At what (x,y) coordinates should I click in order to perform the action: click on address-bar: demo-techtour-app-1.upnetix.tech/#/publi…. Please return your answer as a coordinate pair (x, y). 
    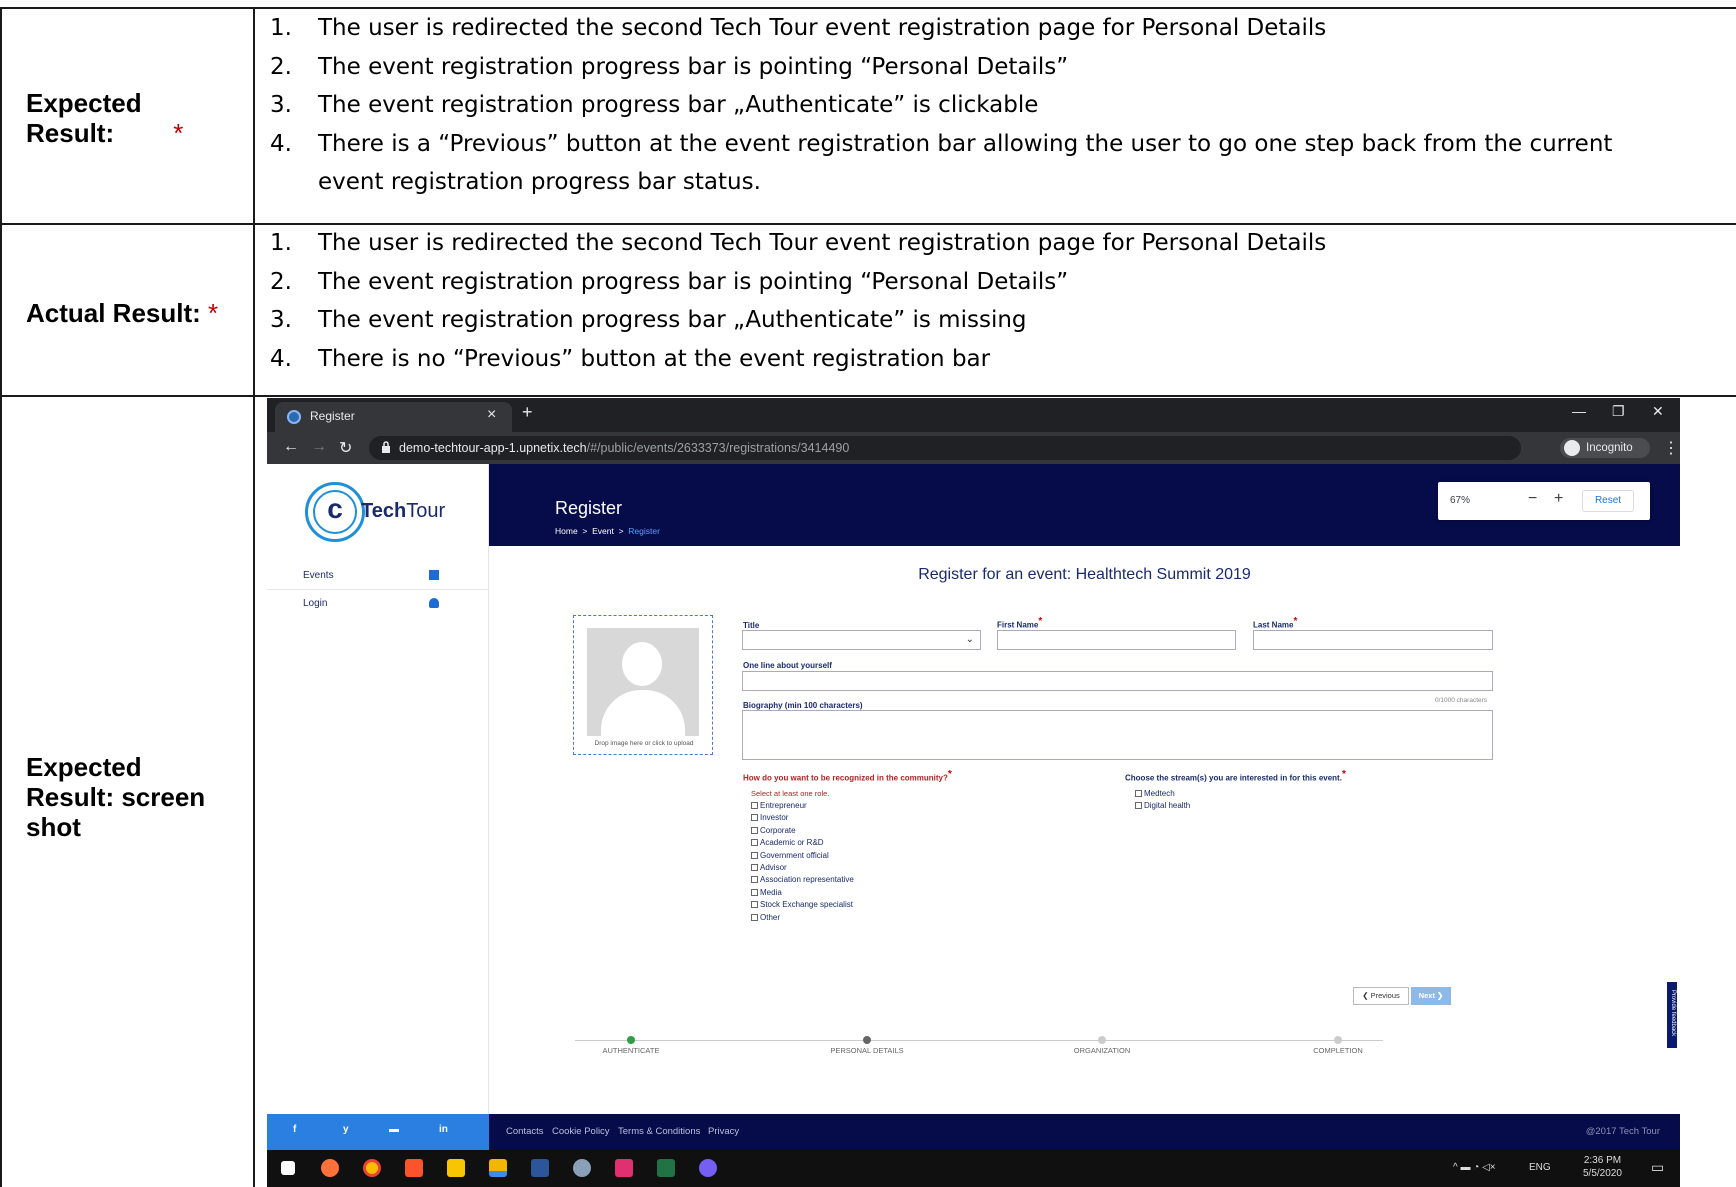
    Looking at the image, I should click on (1007, 448).